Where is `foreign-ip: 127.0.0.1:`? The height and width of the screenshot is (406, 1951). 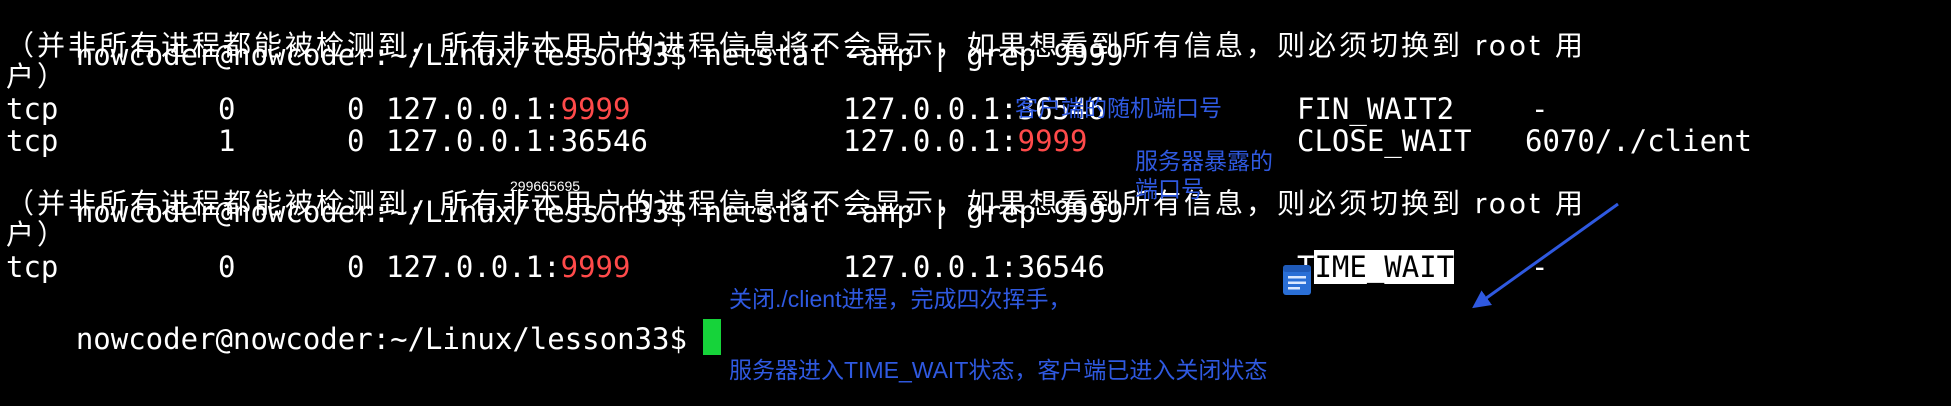 foreign-ip: 127.0.0.1: is located at coordinates (930, 267).